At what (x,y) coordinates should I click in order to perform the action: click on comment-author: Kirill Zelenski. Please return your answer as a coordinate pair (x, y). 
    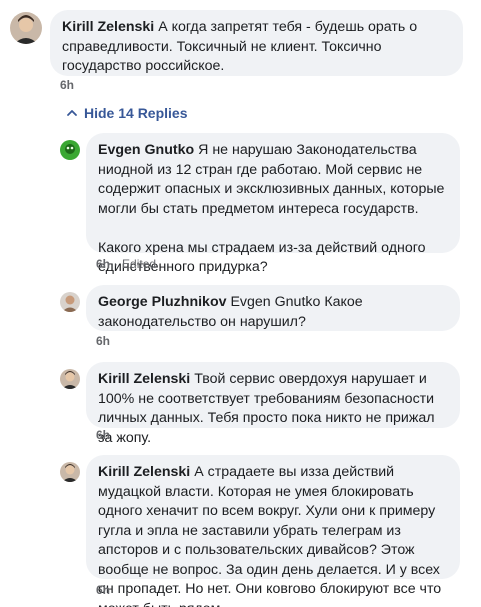
    Looking at the image, I should click on (108, 27).